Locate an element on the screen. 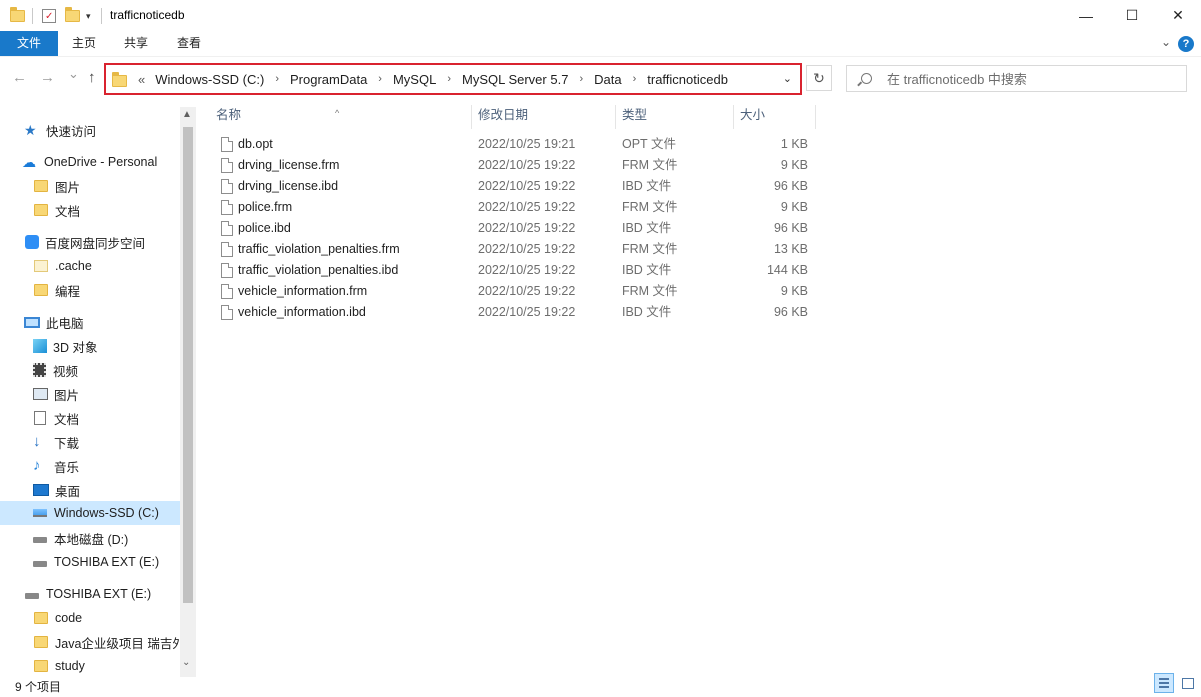 The image size is (1201, 697). maximize-button: ☐ is located at coordinates (1132, 15).